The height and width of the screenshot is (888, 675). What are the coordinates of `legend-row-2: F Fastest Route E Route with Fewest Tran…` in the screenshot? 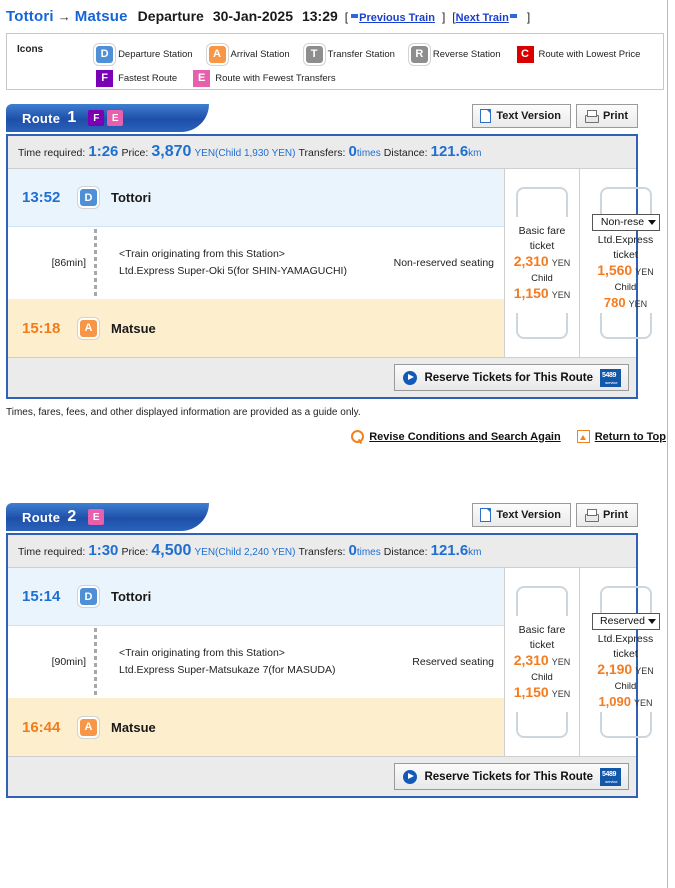 It's located at (376, 78).